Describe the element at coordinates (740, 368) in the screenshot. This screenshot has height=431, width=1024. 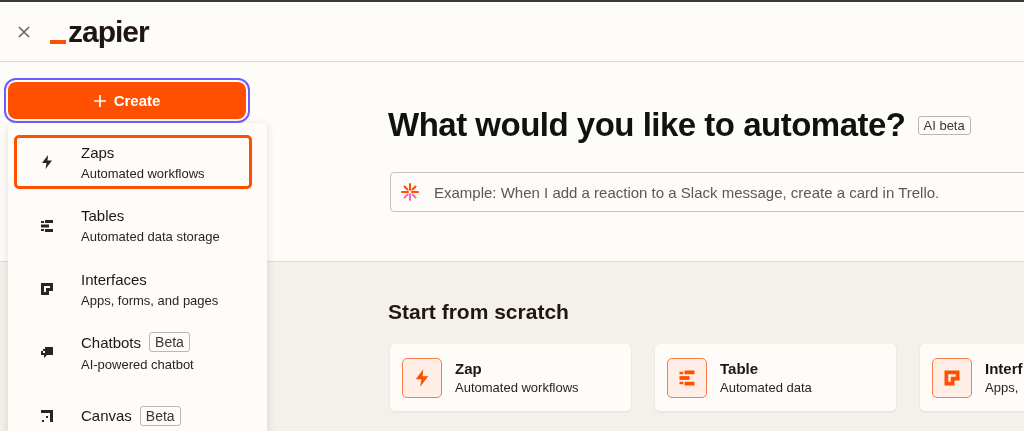
I see `card-title: Table` at that location.